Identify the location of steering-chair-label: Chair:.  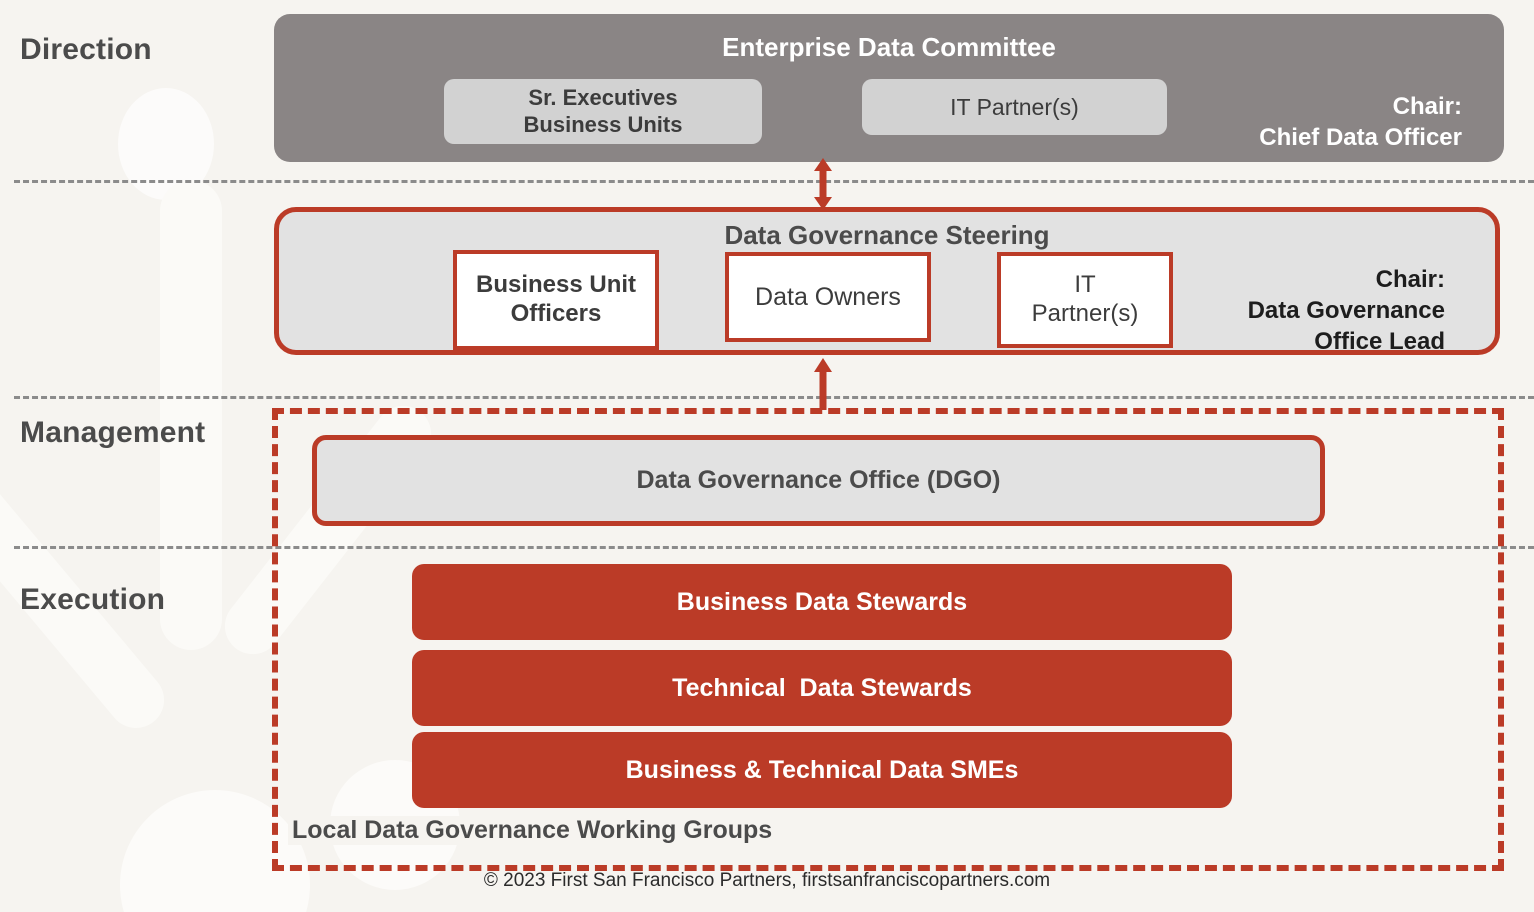
(1410, 279).